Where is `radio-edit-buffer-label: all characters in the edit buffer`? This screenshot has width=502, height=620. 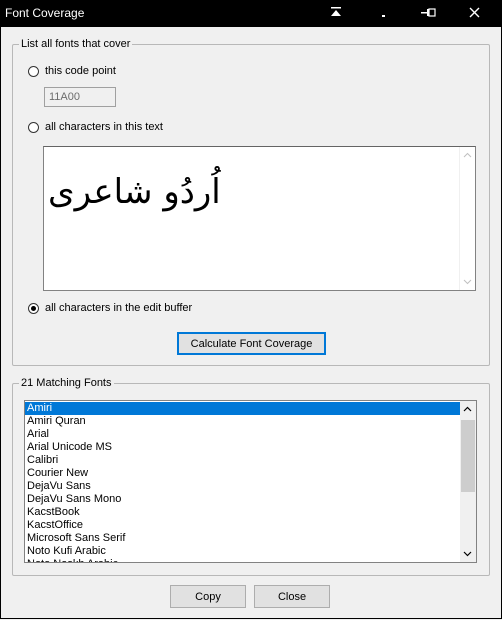
radio-edit-buffer-label: all characters in the edit buffer is located at coordinates (119, 308).